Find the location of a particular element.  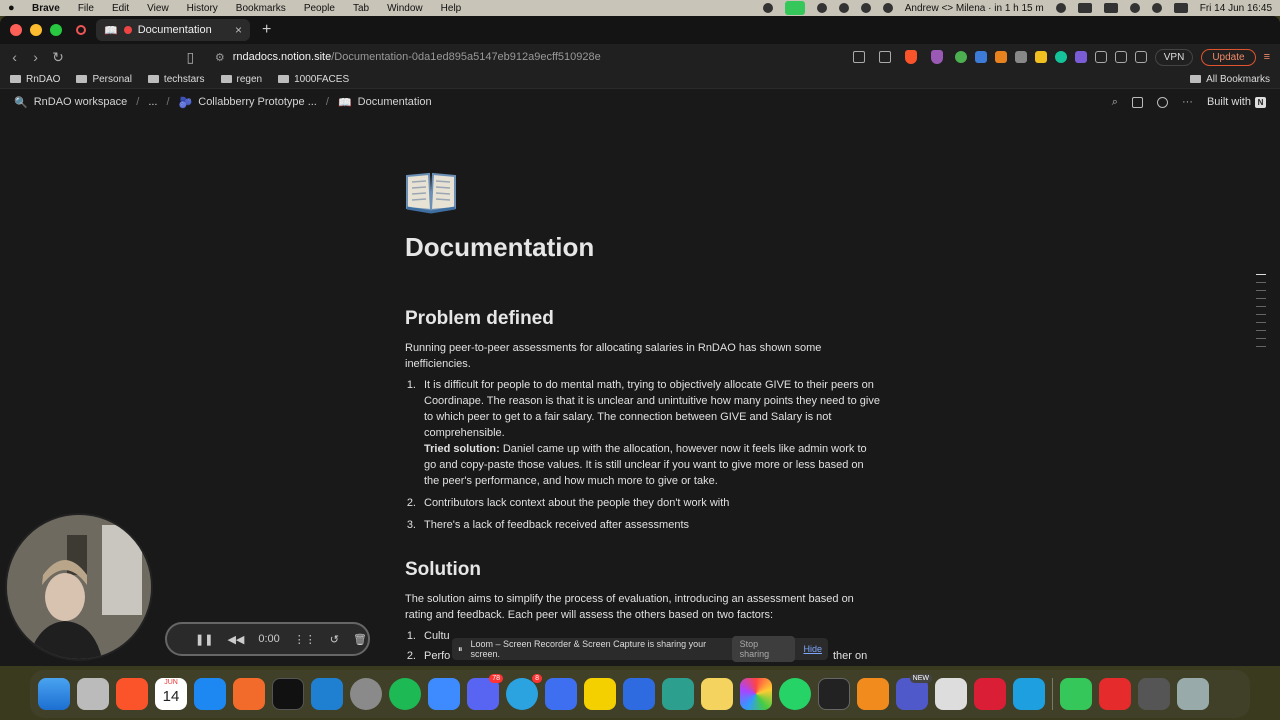

menu-icon: ≡ is located at coordinates (1267, 57).